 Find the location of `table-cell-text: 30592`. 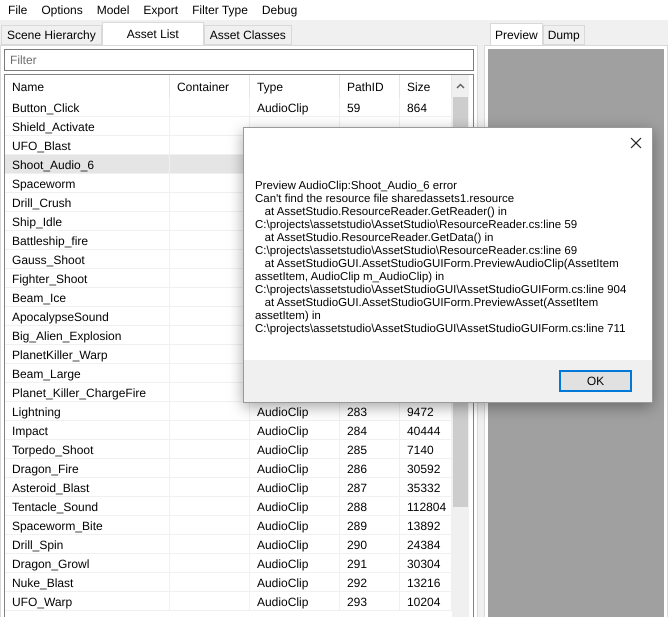

table-cell-text: 30592 is located at coordinates (423, 469).